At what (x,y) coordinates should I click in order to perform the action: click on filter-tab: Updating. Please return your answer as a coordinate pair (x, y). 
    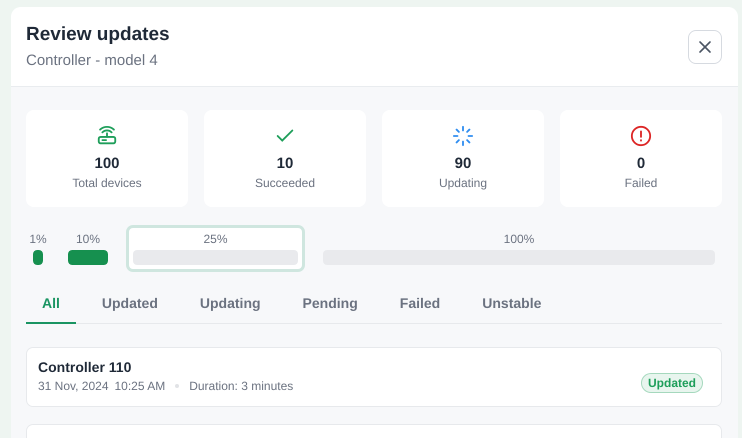
    Looking at the image, I should click on (230, 303).